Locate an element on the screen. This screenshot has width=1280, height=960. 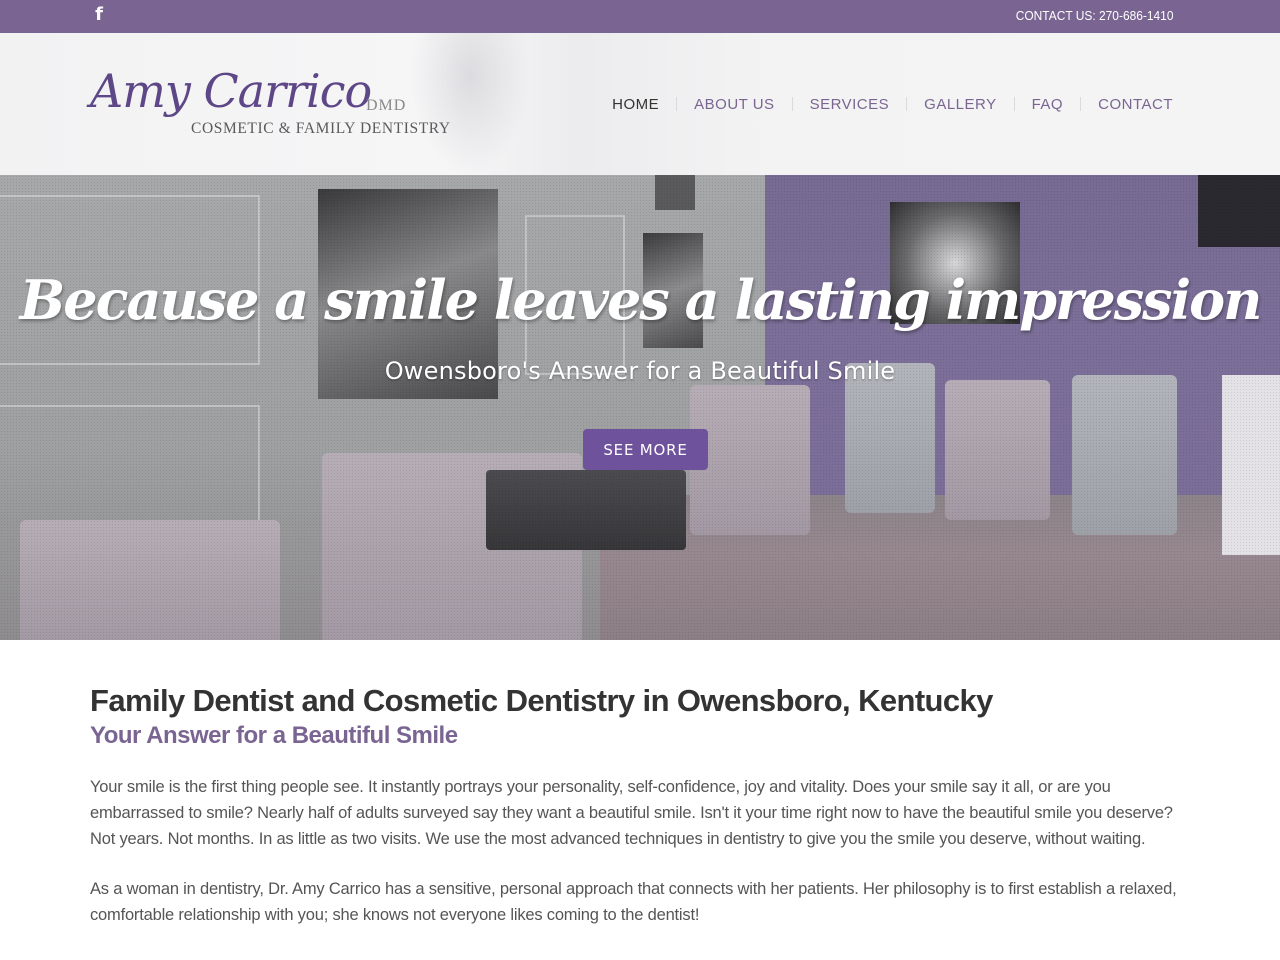
nav-home: HOME is located at coordinates (635, 104).